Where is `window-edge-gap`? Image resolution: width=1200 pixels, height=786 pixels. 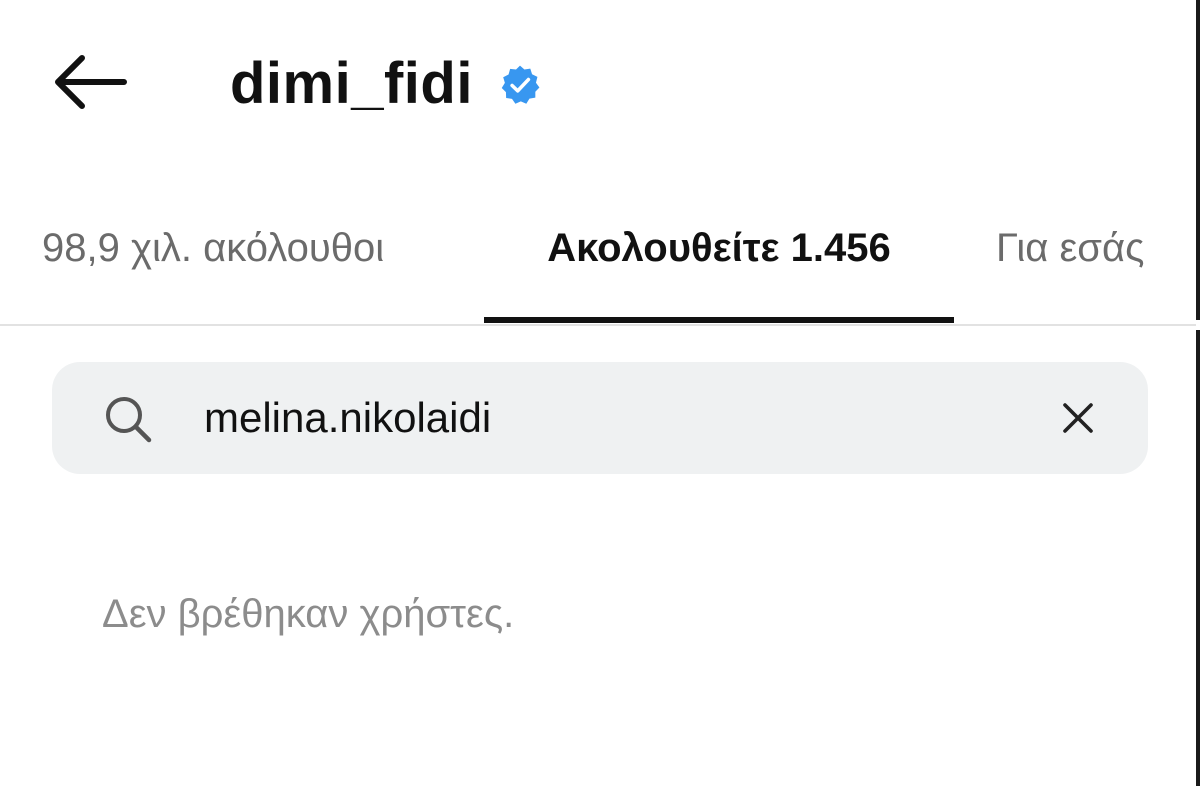 window-edge-gap is located at coordinates (1198, 325).